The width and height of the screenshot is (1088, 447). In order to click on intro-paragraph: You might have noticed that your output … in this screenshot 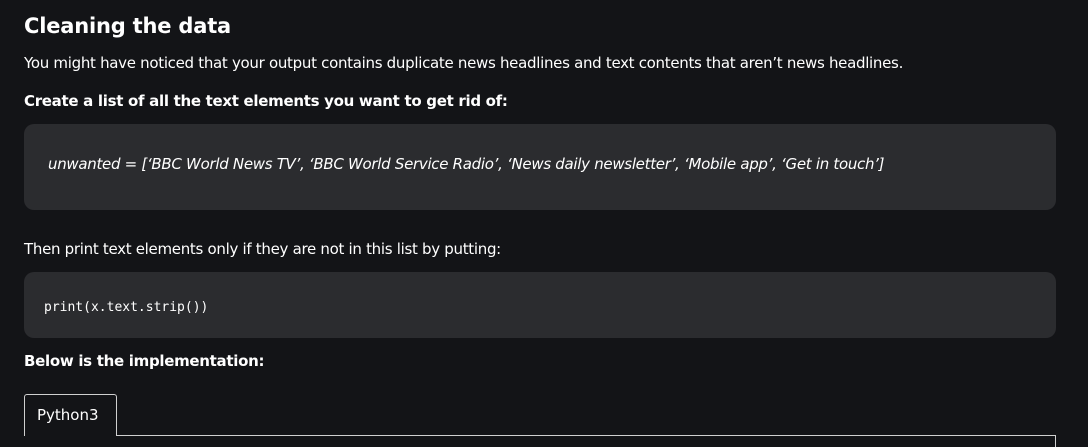, I will do `click(464, 63)`.